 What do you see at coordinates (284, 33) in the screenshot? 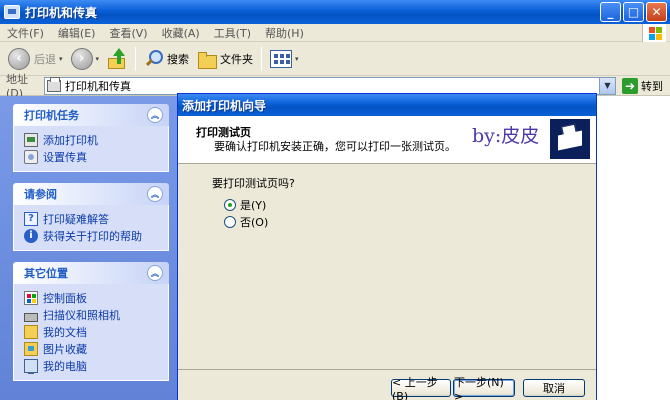
I see `menu-help: 帮助(H)` at bounding box center [284, 33].